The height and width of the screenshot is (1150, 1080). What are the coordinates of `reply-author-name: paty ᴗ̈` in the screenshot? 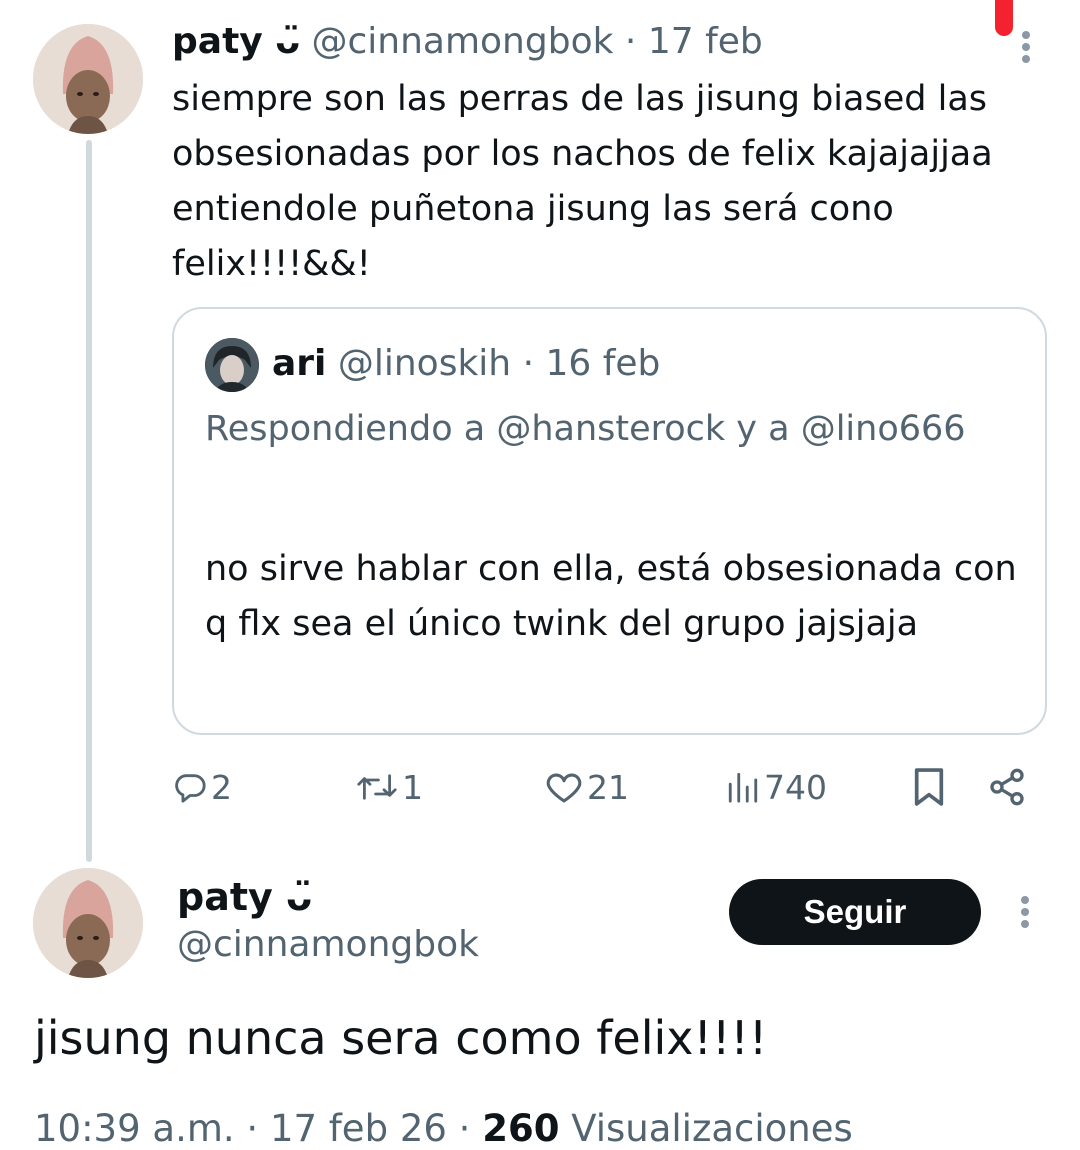 It's located at (244, 897).